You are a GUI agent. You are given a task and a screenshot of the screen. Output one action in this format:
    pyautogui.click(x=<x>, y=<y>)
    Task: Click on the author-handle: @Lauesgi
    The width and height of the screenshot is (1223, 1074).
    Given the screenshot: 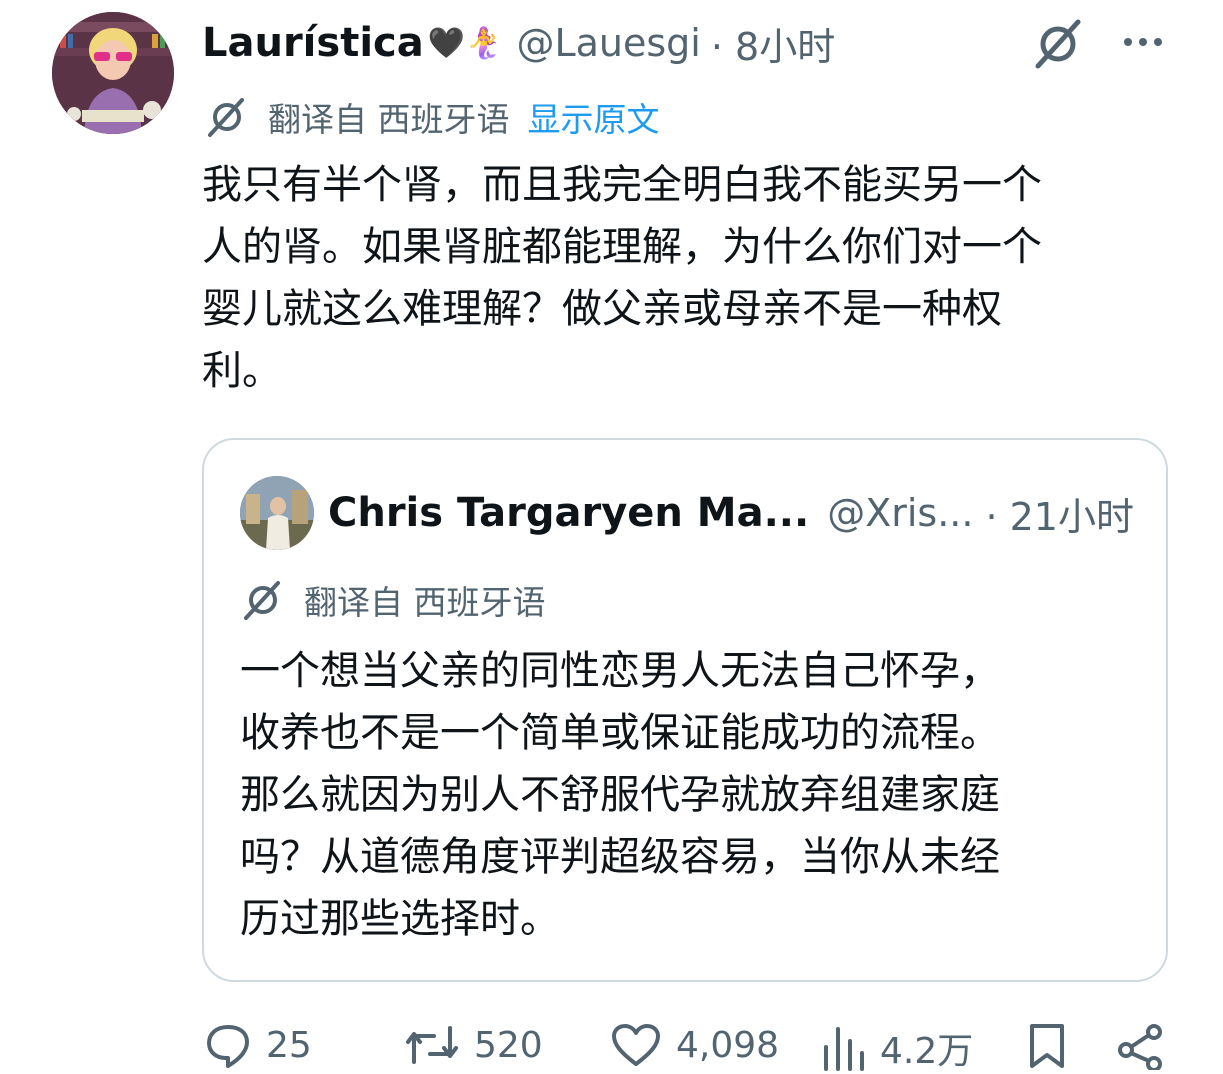 What is the action you would take?
    pyautogui.click(x=608, y=43)
    